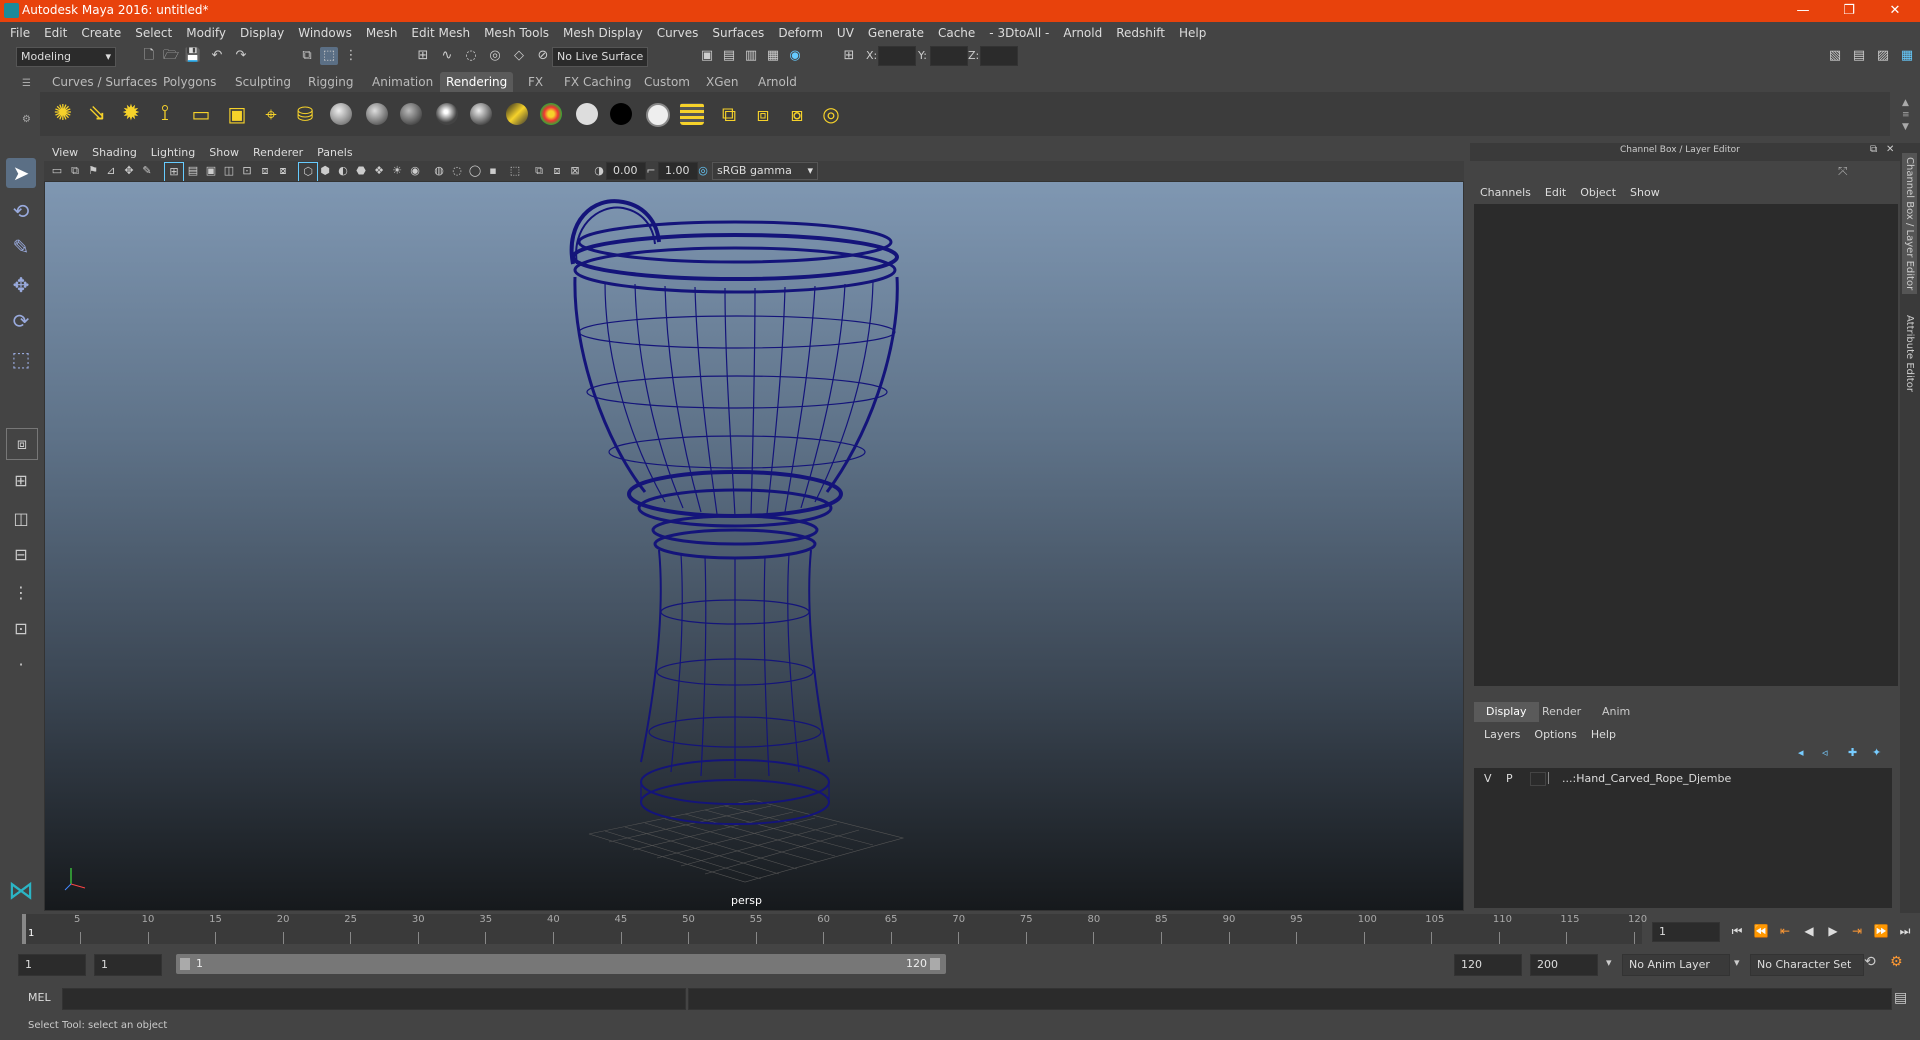  Describe the element at coordinates (765, 171) in the screenshot. I see `color-space-selector: sRGB gamma ▾` at that location.